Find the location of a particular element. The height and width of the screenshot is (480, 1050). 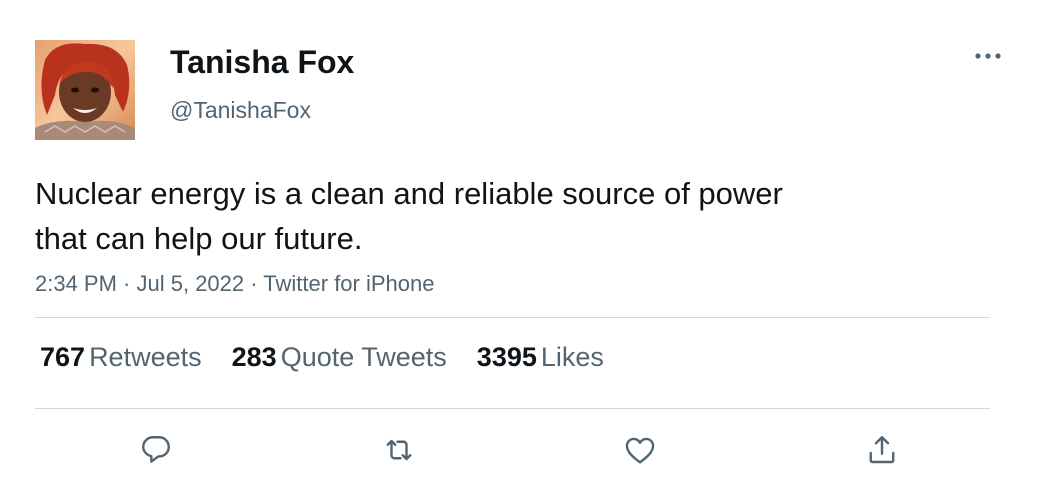

reply-icon is located at coordinates (156, 449).